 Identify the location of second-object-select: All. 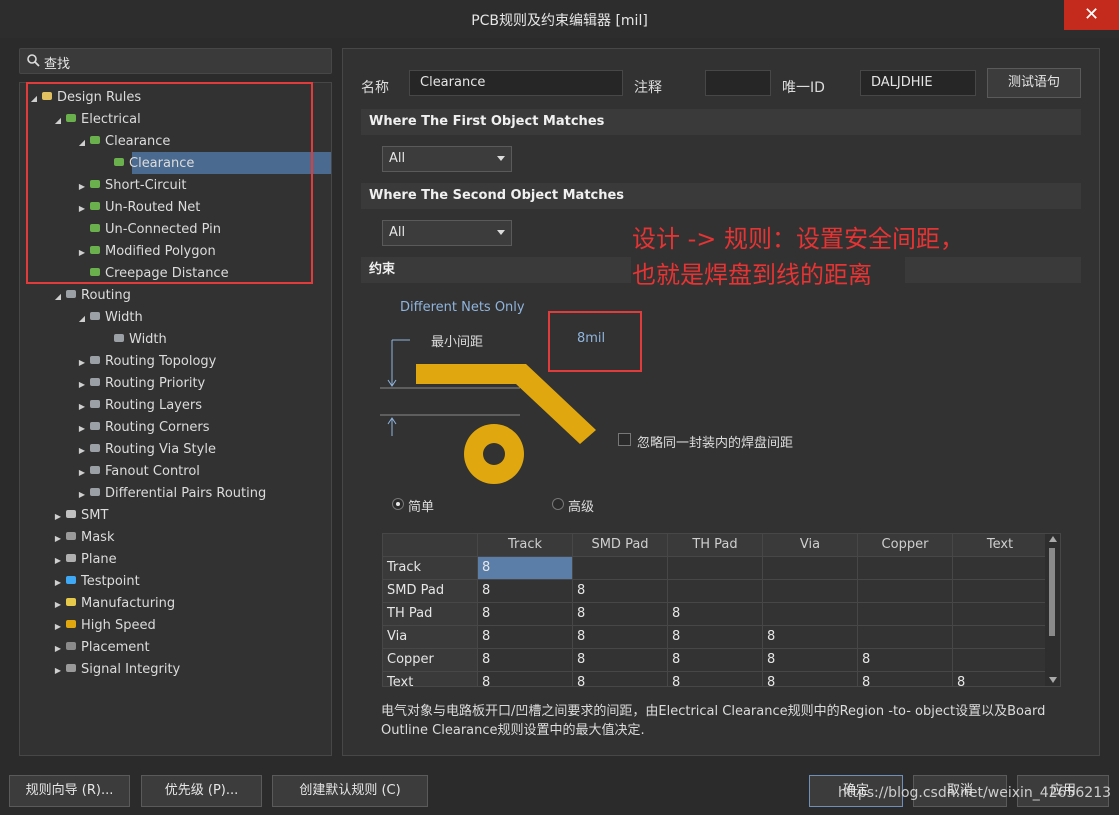
(447, 233).